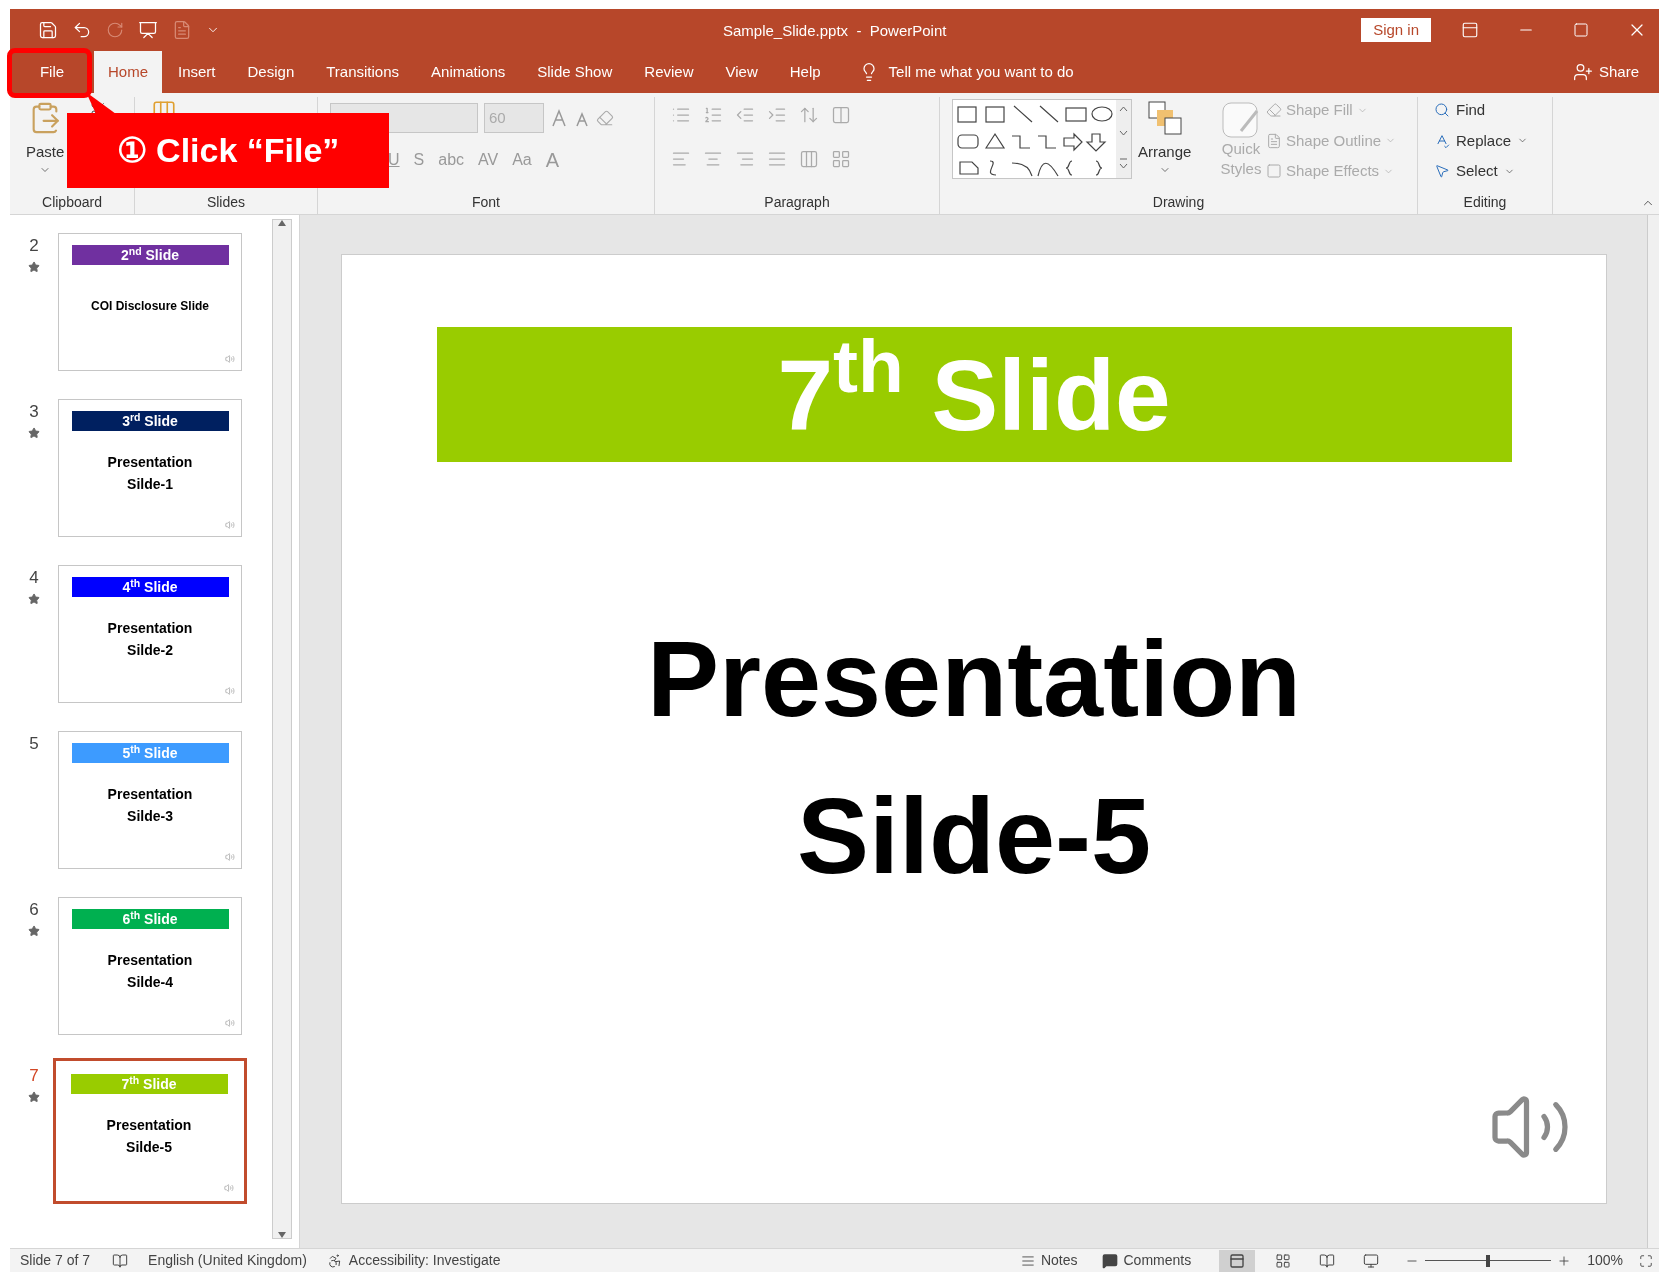 The image size is (1659, 1272). What do you see at coordinates (150, 421) in the screenshot?
I see `slide-title: 3$^{rd}$ Slide` at bounding box center [150, 421].